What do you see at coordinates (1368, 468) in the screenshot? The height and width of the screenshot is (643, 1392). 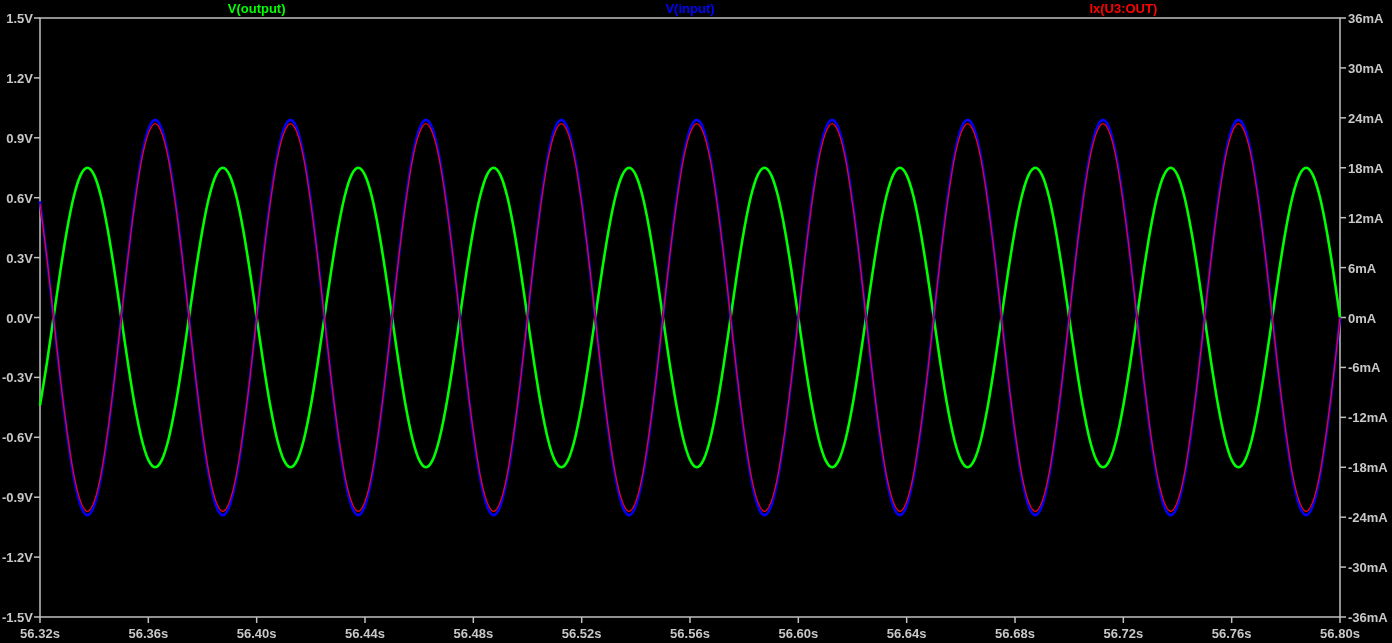 I see `tick-label: -18mA` at bounding box center [1368, 468].